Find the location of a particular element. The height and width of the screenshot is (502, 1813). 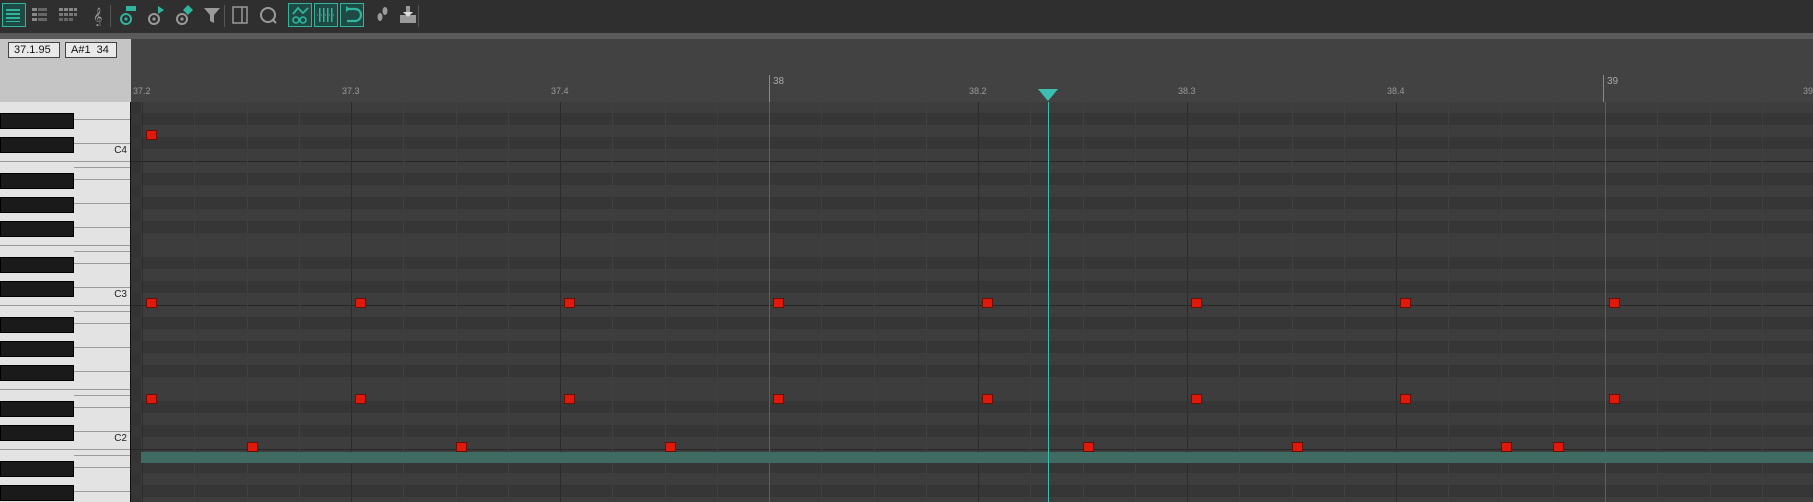

search-loop-icon is located at coordinates (268, 15).